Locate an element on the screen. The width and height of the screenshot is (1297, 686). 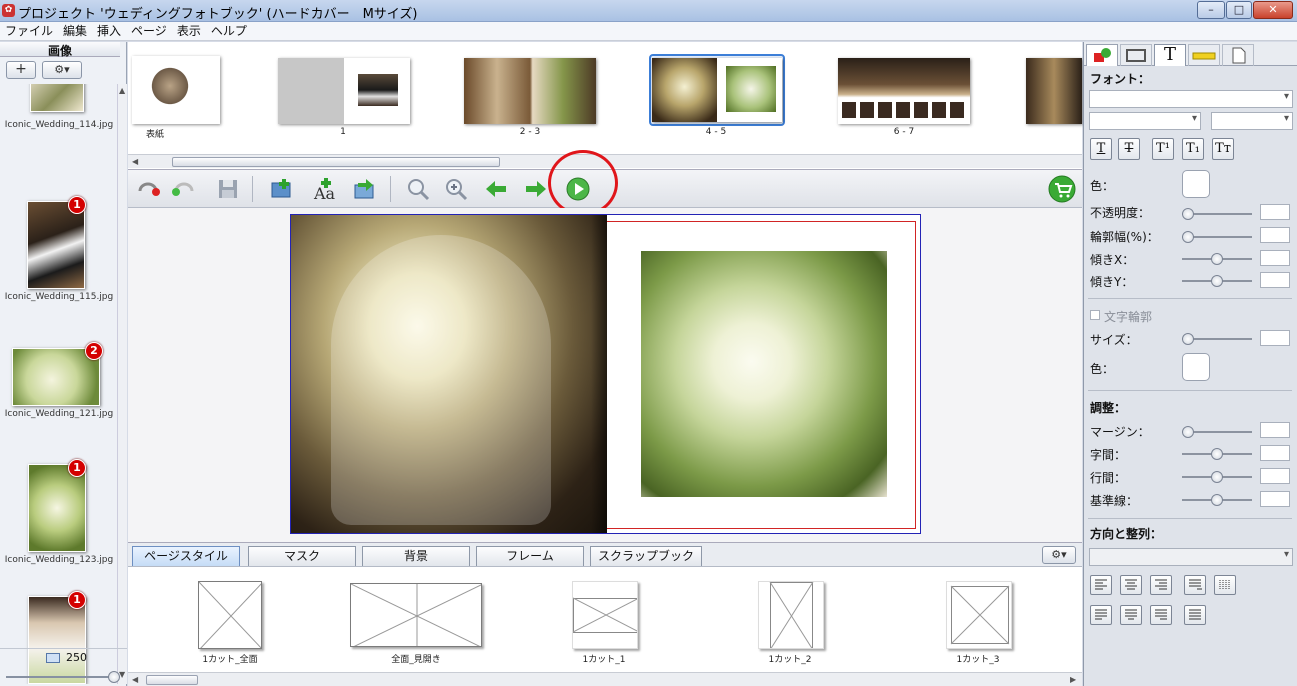
align-center-button is located at coordinates (1131, 585).